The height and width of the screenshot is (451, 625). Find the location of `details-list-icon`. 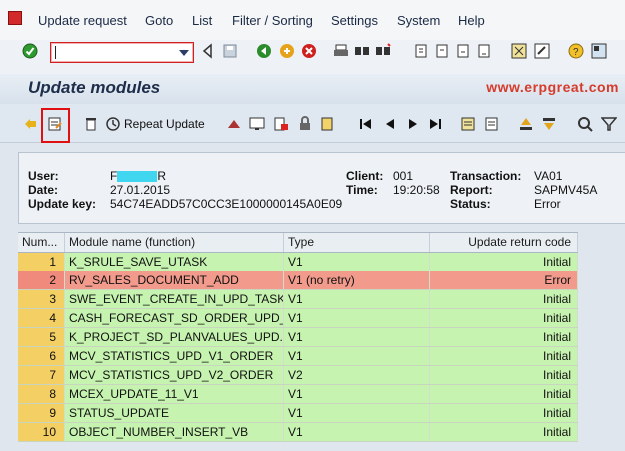

details-list-icon is located at coordinates (468, 124).